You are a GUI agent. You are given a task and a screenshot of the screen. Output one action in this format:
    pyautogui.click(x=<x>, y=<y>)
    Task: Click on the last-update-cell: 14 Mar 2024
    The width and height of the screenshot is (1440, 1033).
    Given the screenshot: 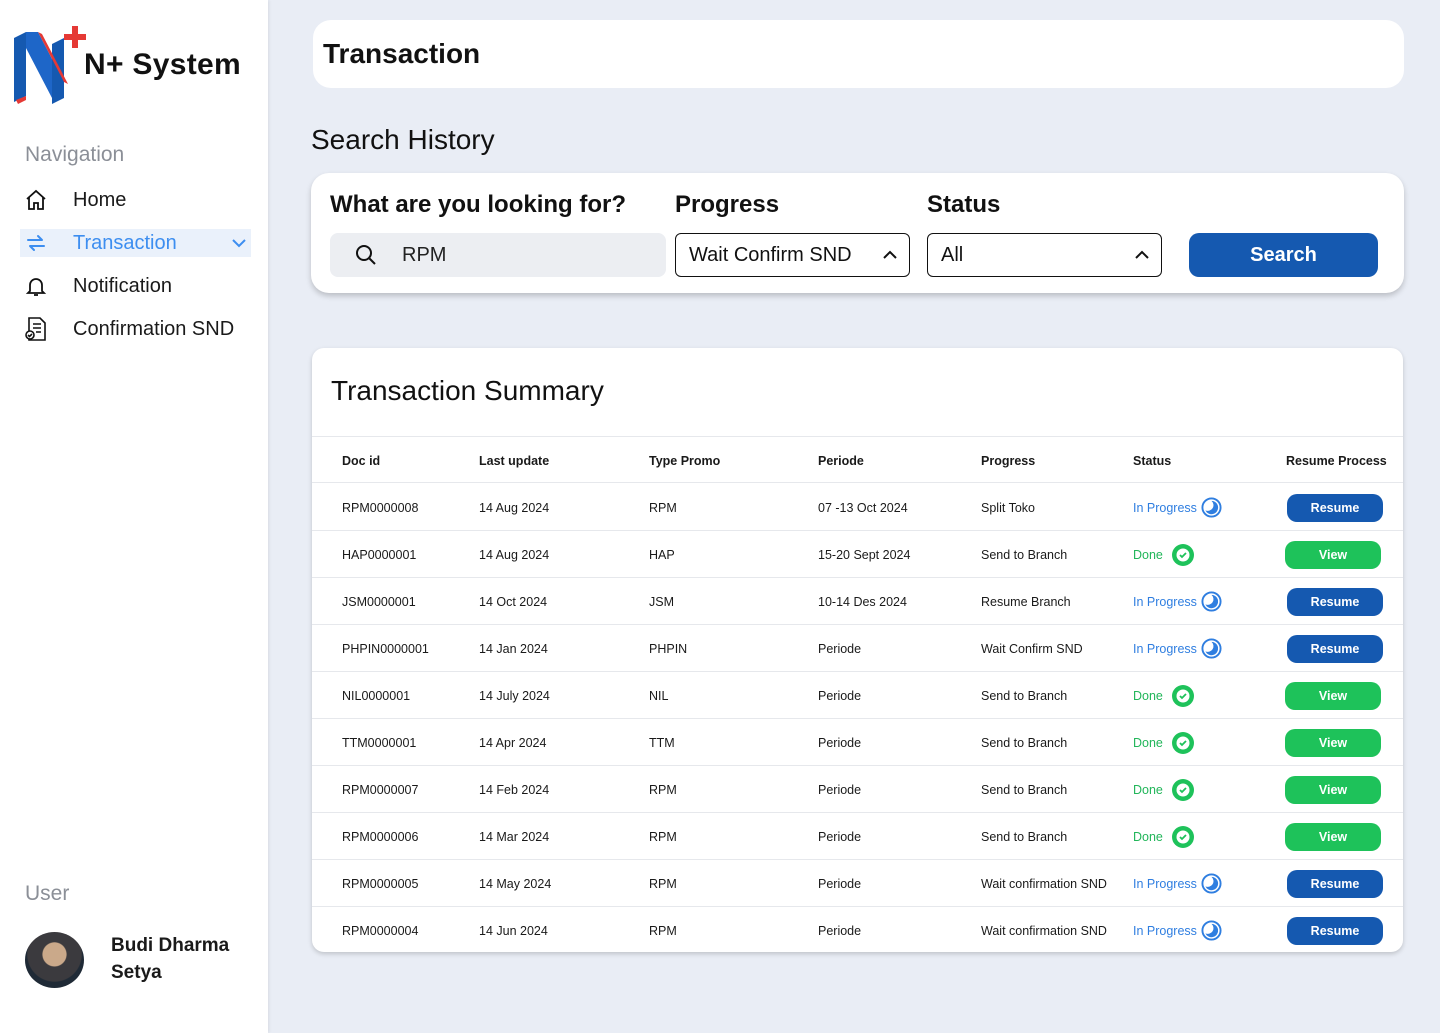 What is the action you would take?
    pyautogui.click(x=514, y=836)
    